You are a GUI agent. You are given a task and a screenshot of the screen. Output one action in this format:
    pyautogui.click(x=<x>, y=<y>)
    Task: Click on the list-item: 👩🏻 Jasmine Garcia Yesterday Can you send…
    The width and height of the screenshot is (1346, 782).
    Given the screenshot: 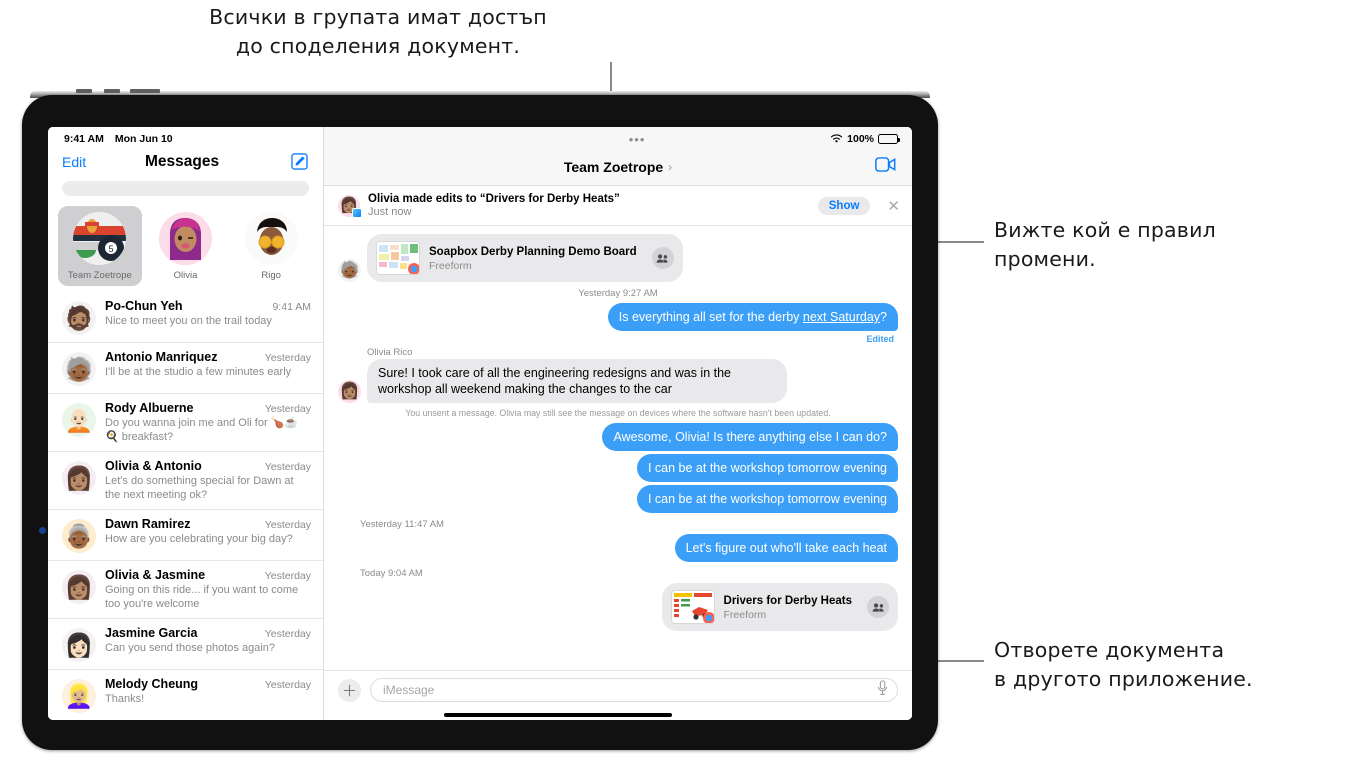 What is the action you would take?
    pyautogui.click(x=185, y=644)
    